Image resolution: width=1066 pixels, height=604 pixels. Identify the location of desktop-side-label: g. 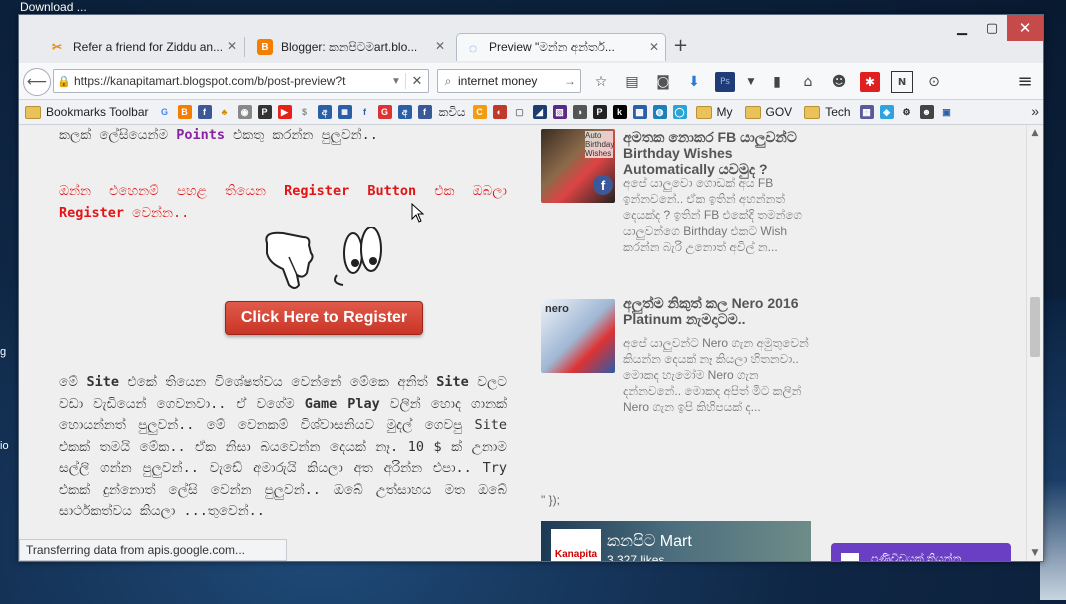
(3, 352).